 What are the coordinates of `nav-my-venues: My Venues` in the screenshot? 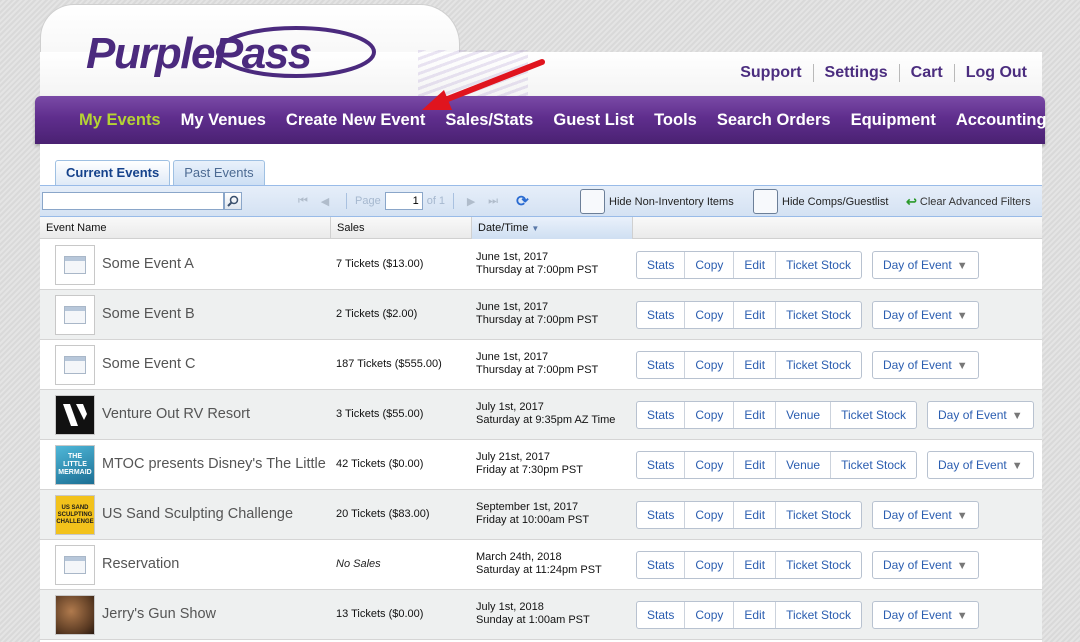 It's located at (223, 120).